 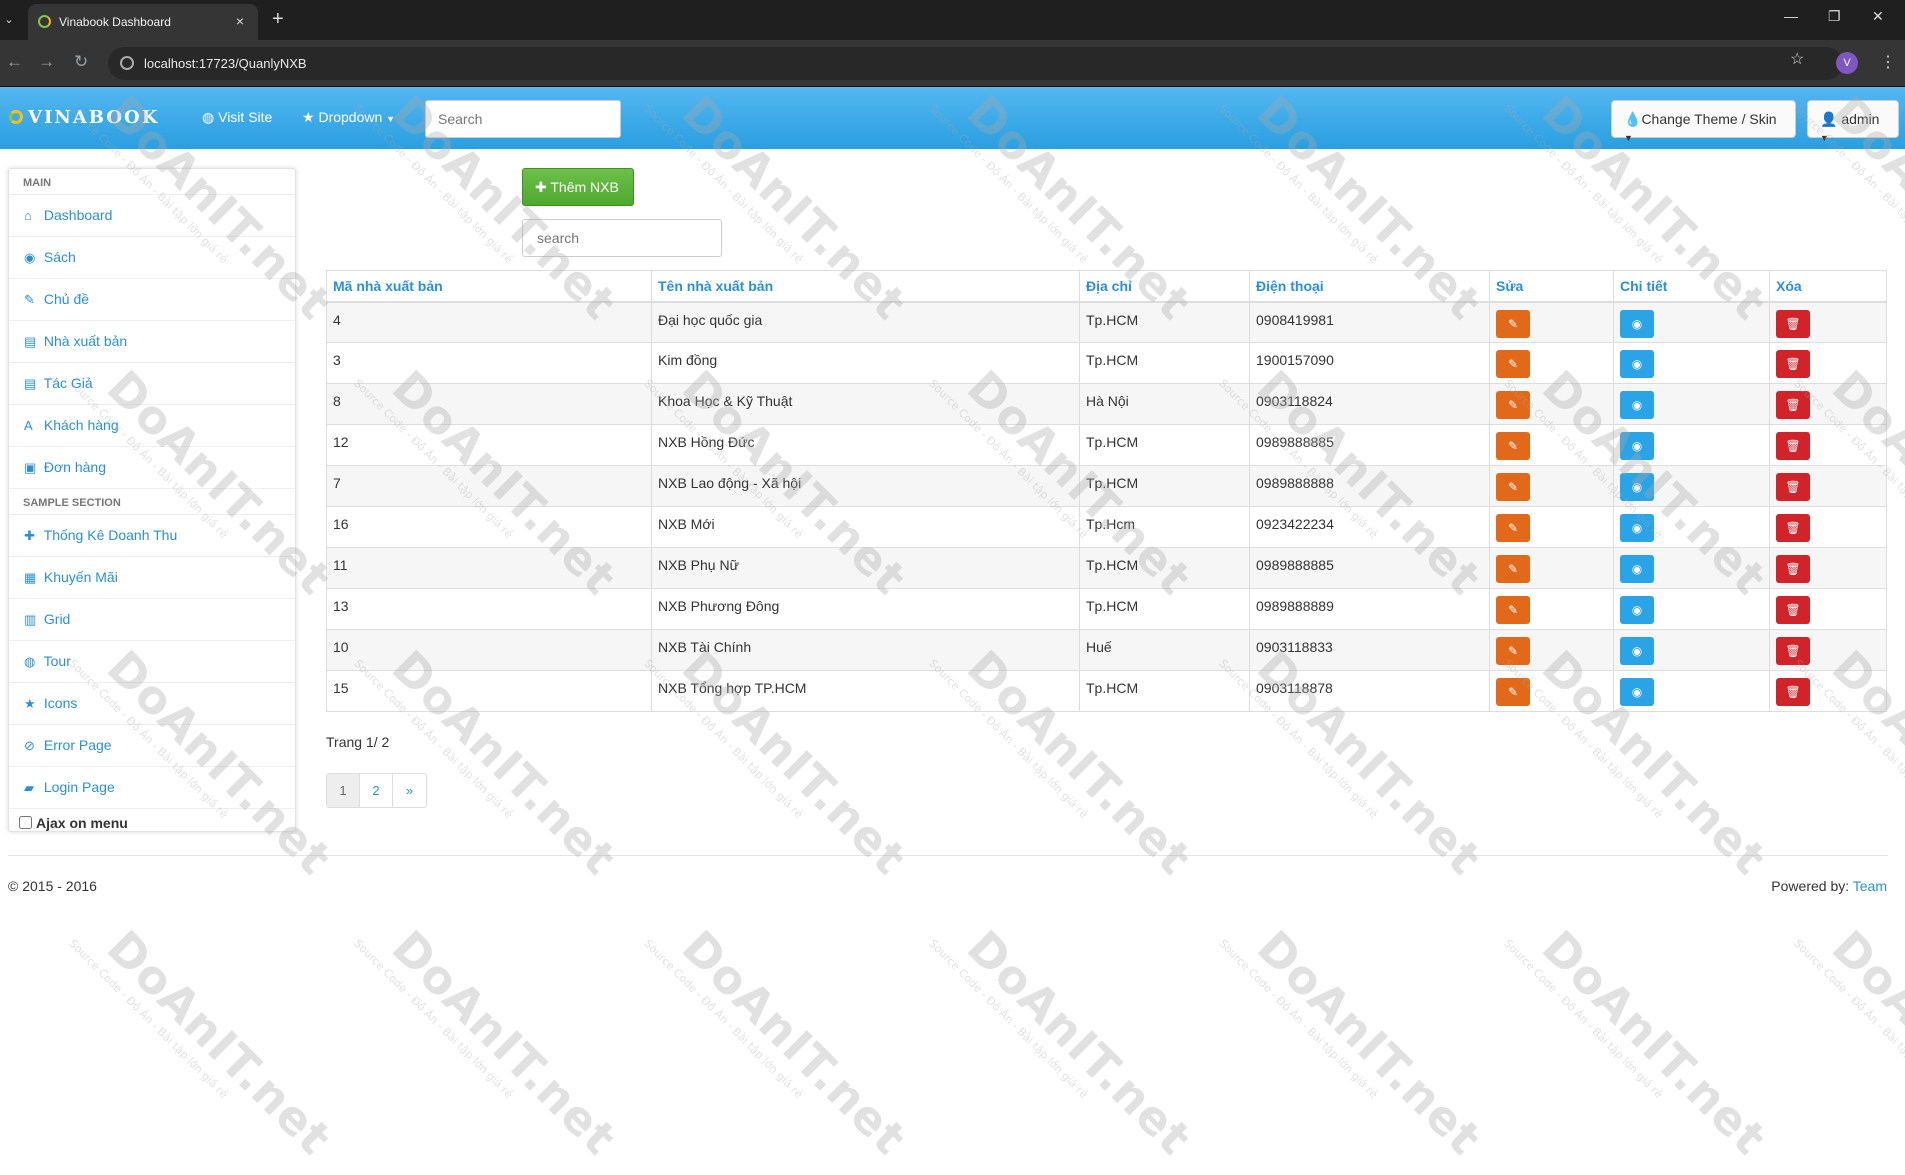 I want to click on sidebar-item-dashboard: ⌂ Dashboard, so click(x=152, y=216).